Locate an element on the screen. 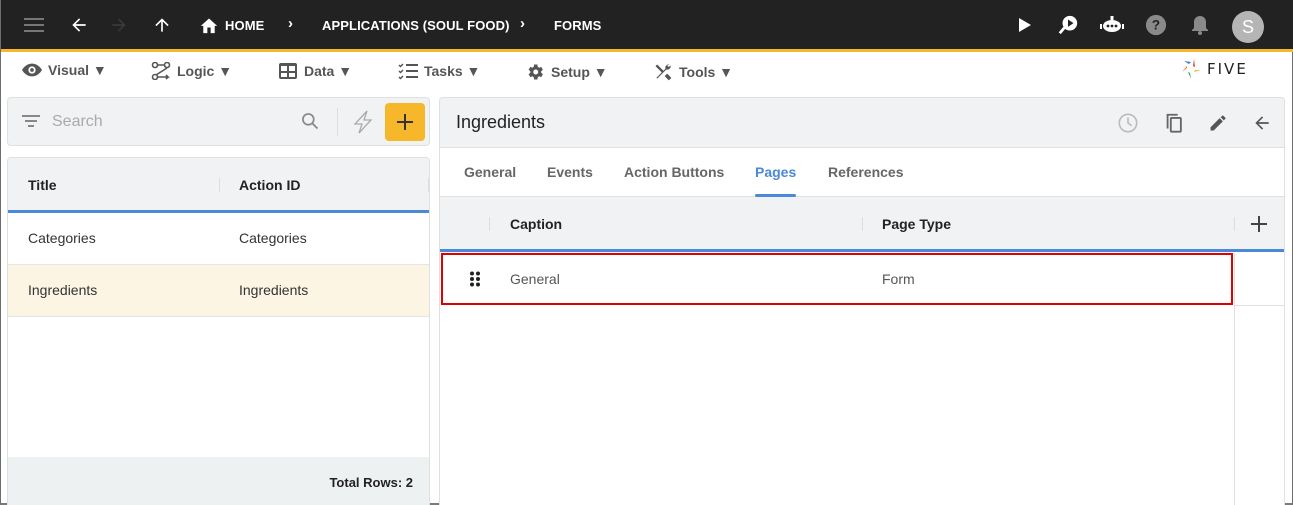 The image size is (1293, 505). five-logo: FIVE is located at coordinates (1214, 69).